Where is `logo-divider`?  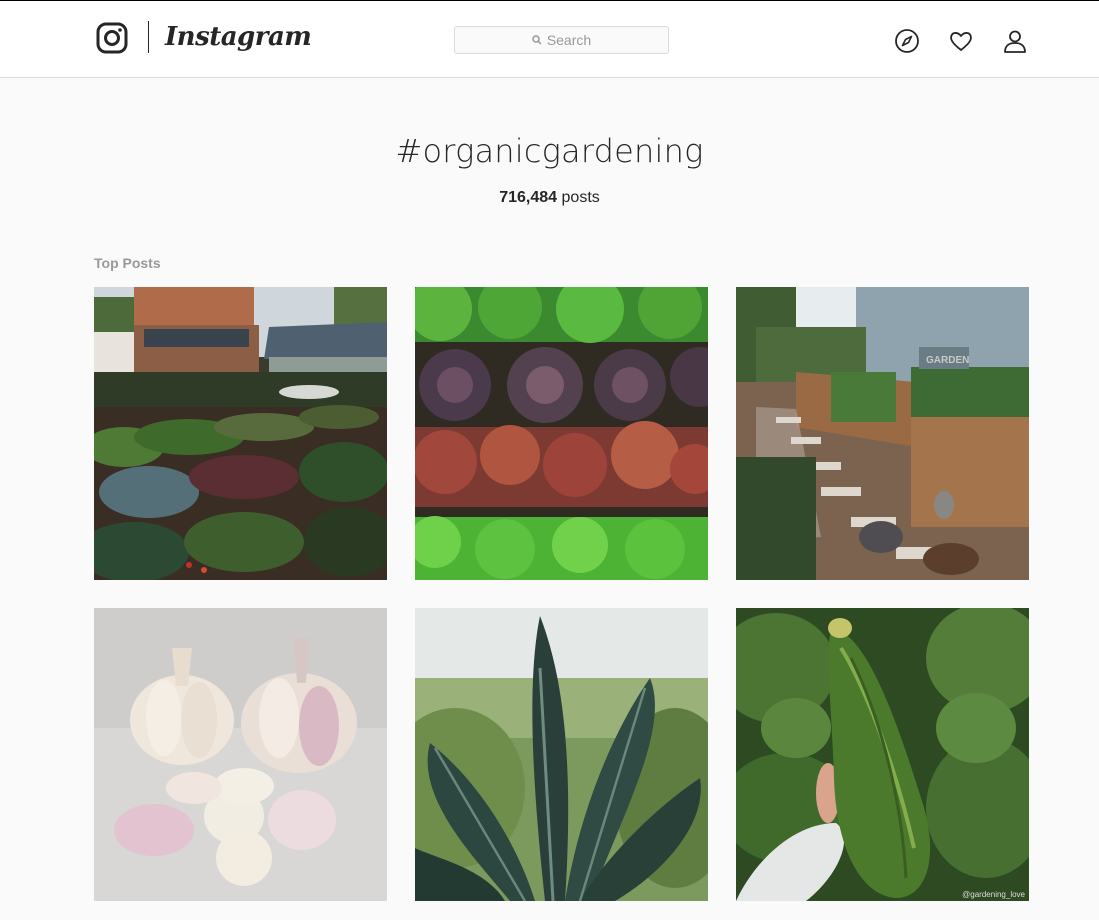
logo-divider is located at coordinates (148, 37).